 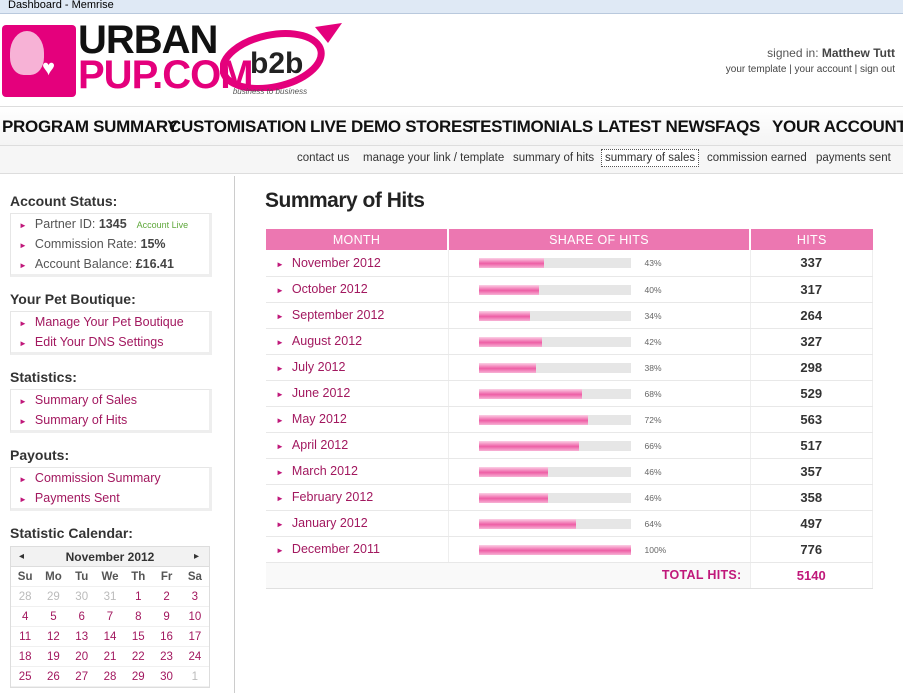 I want to click on manage-pet-boutique-link: ► Manage Your Pet Boutique, so click(x=110, y=322).